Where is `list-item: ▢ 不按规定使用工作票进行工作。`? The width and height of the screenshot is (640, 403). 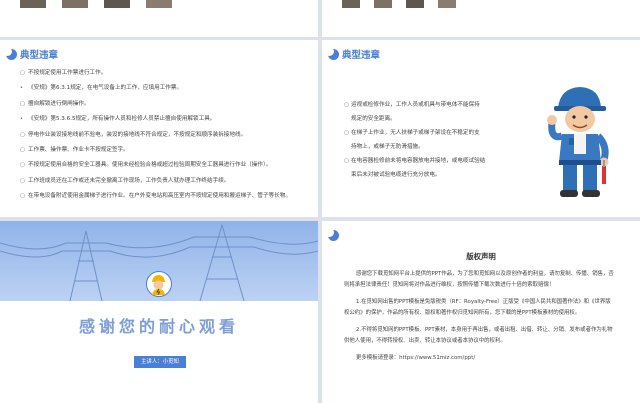 list-item: ▢ 不按规定使用工作票进行工作。 is located at coordinates (165, 73).